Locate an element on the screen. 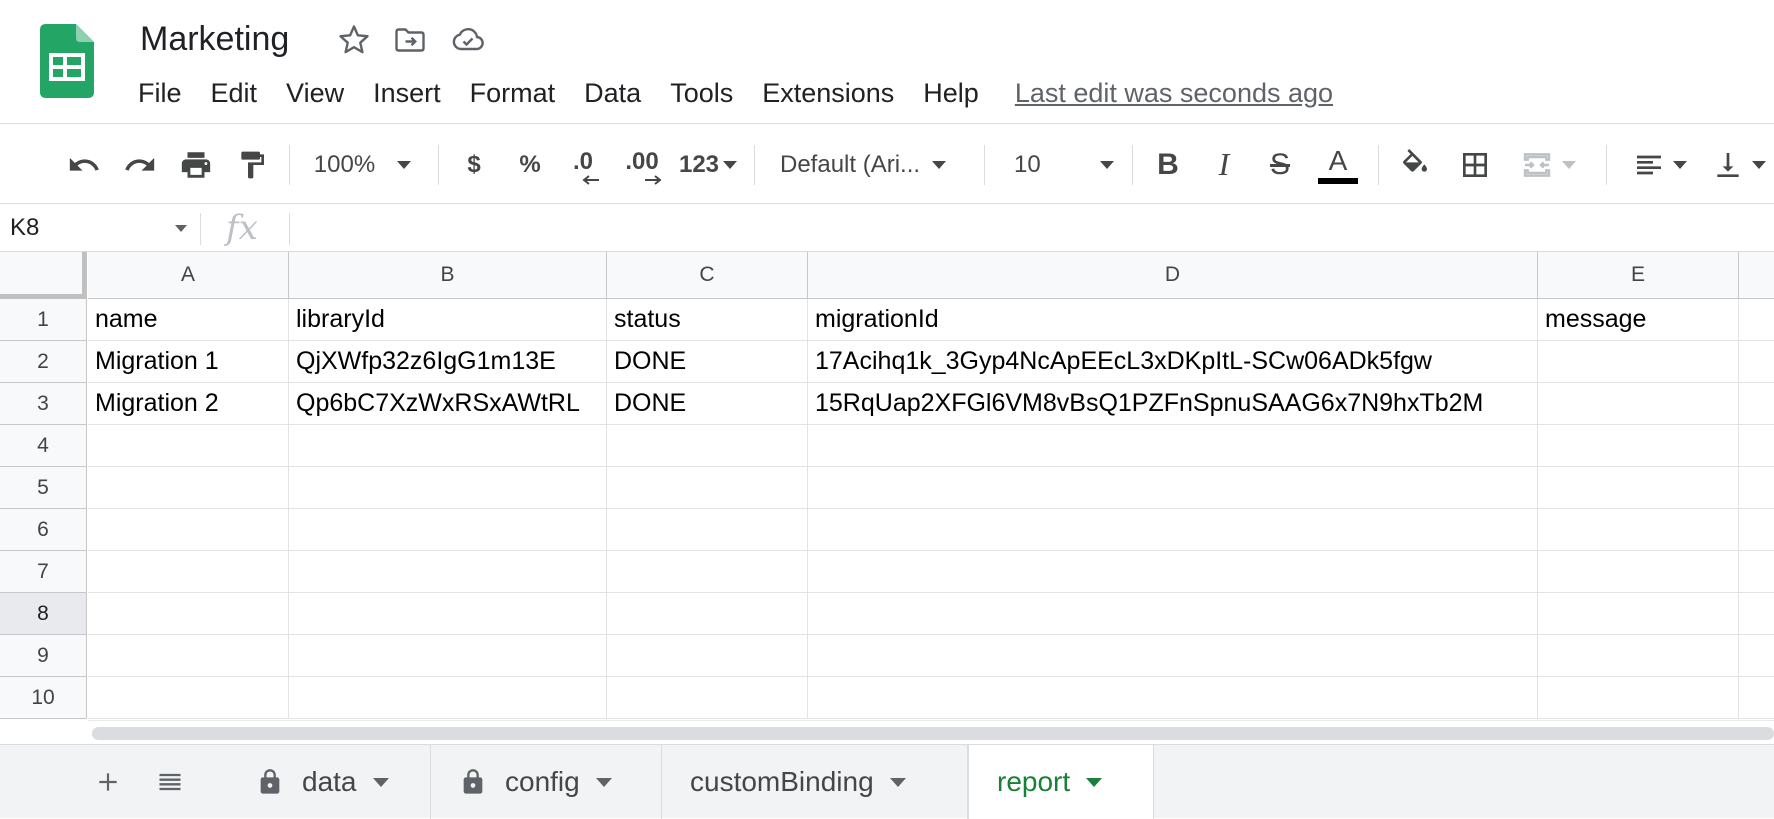  cell-a10 is located at coordinates (188, 698).